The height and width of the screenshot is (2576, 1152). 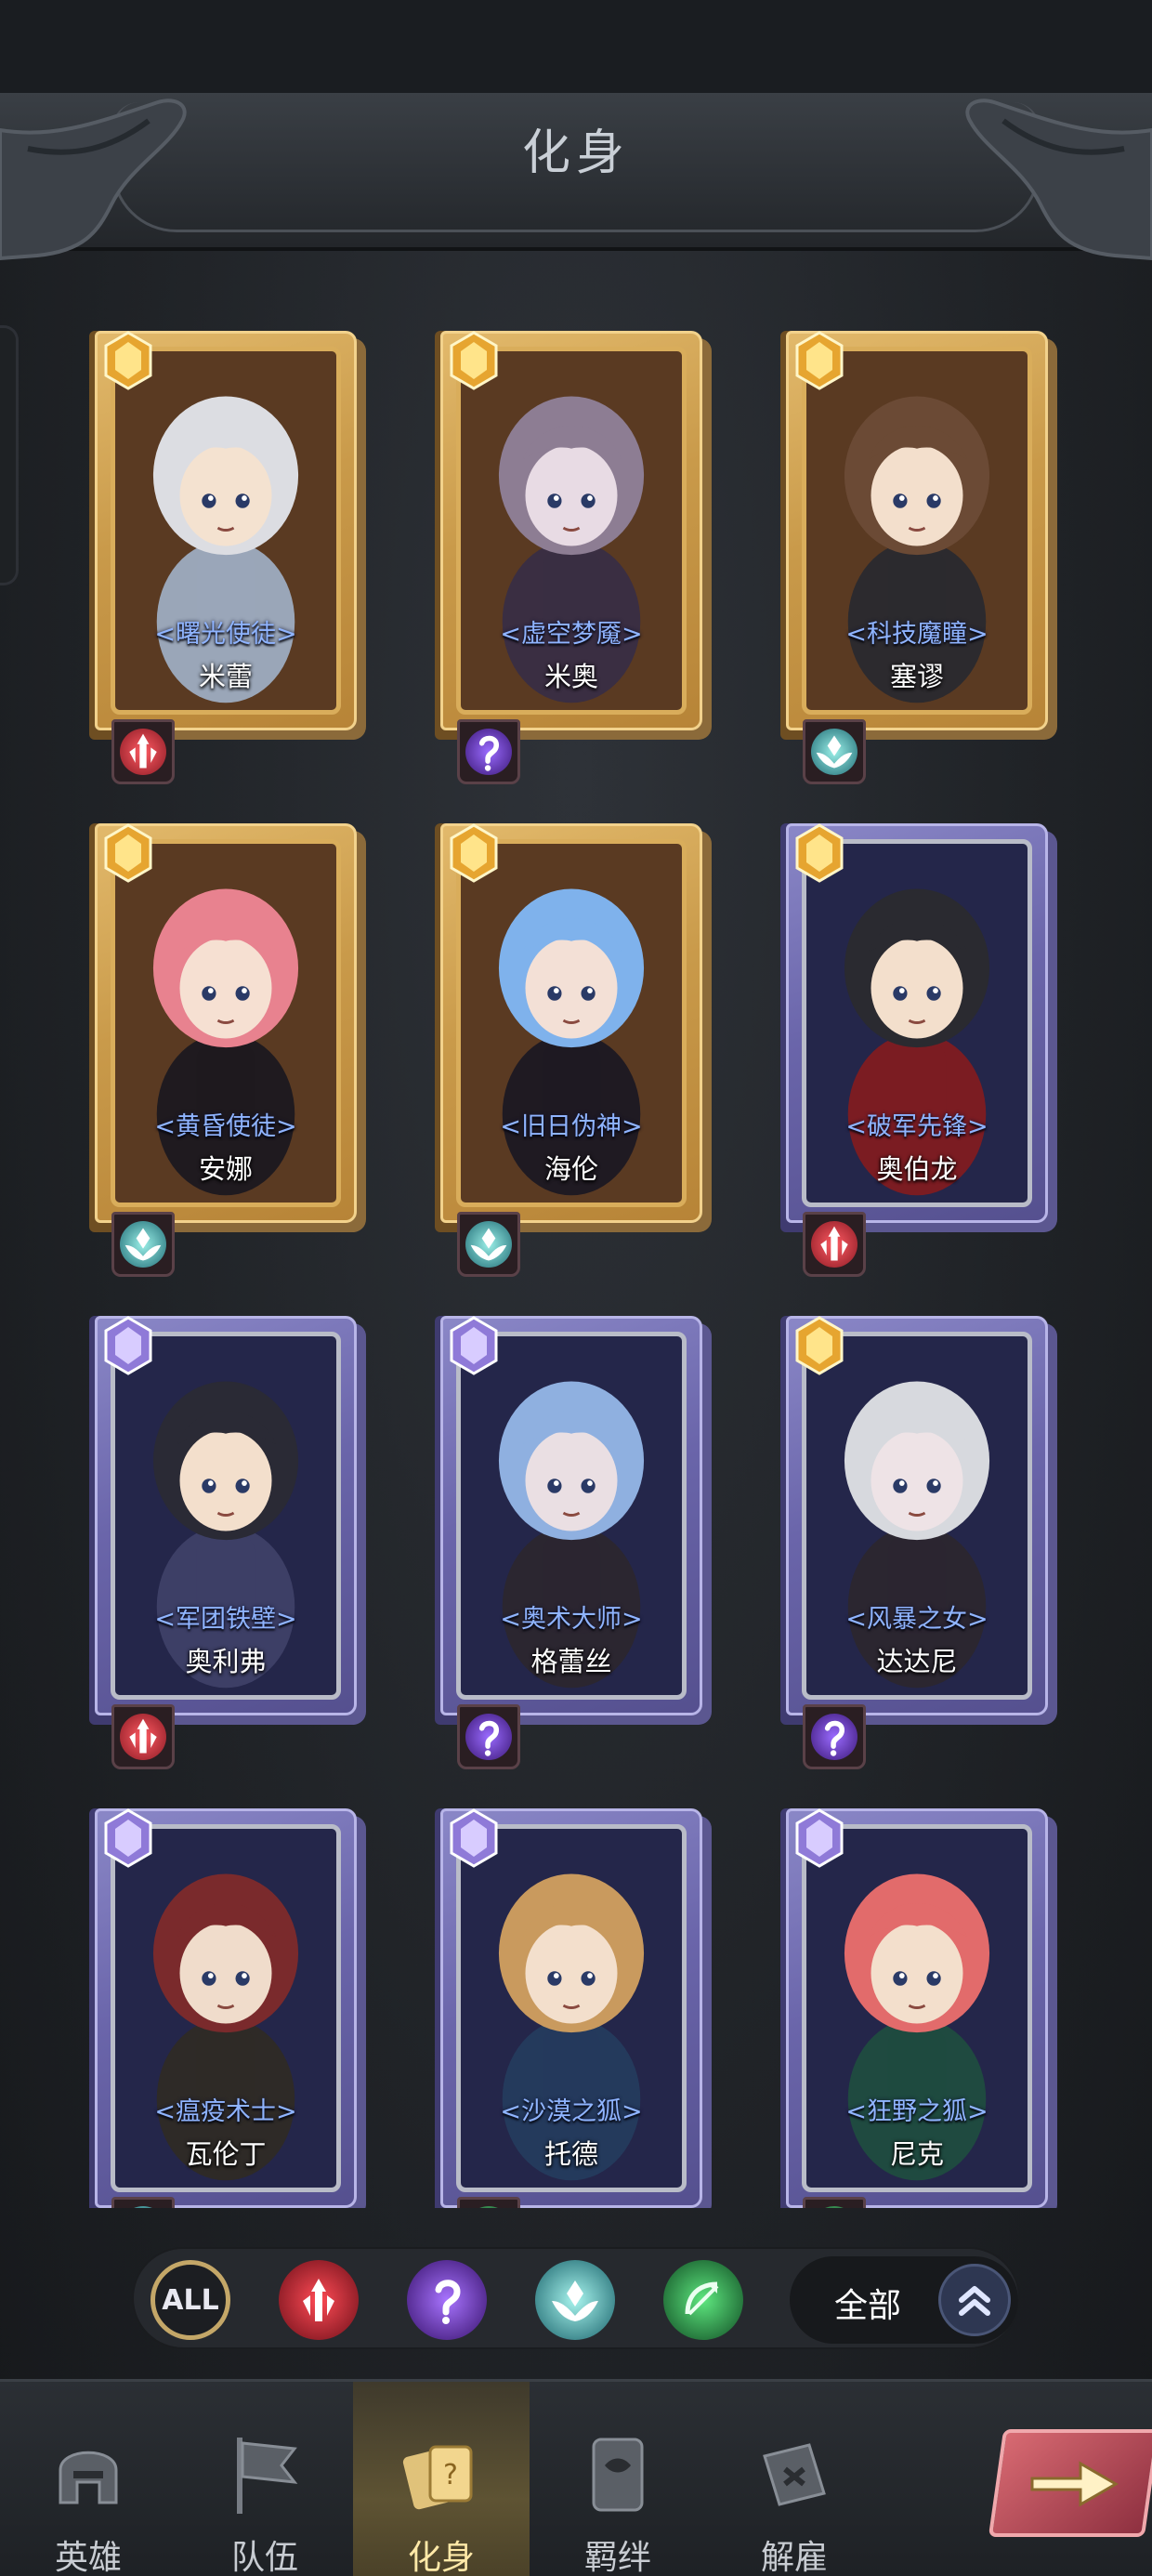 I want to click on hero-title: <黄昏使徒>, so click(x=225, y=1126).